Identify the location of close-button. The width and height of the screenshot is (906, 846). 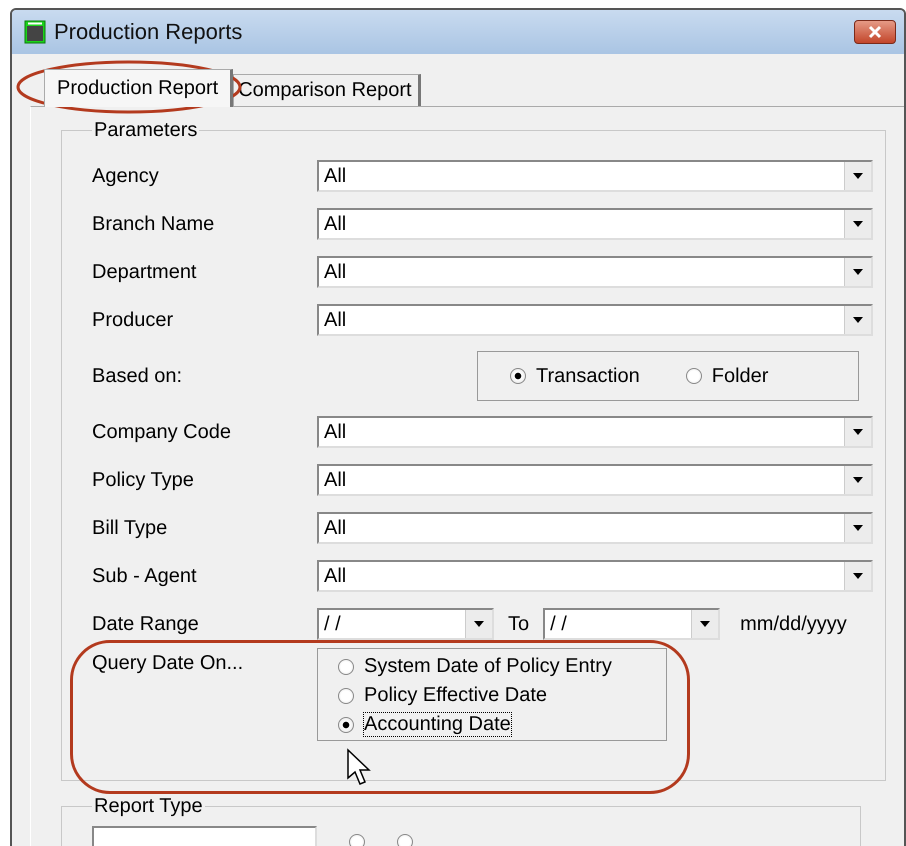
(875, 32).